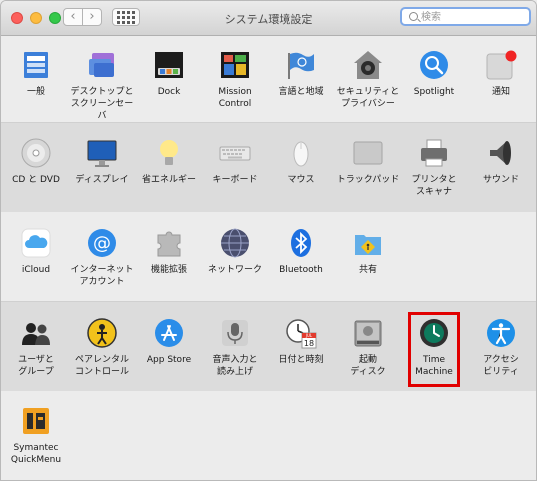 Image resolution: width=537 pixels, height=481 pixels. What do you see at coordinates (36, 421) in the screenshot?
I see `symantec-quickmenu-icon` at bounding box center [36, 421].